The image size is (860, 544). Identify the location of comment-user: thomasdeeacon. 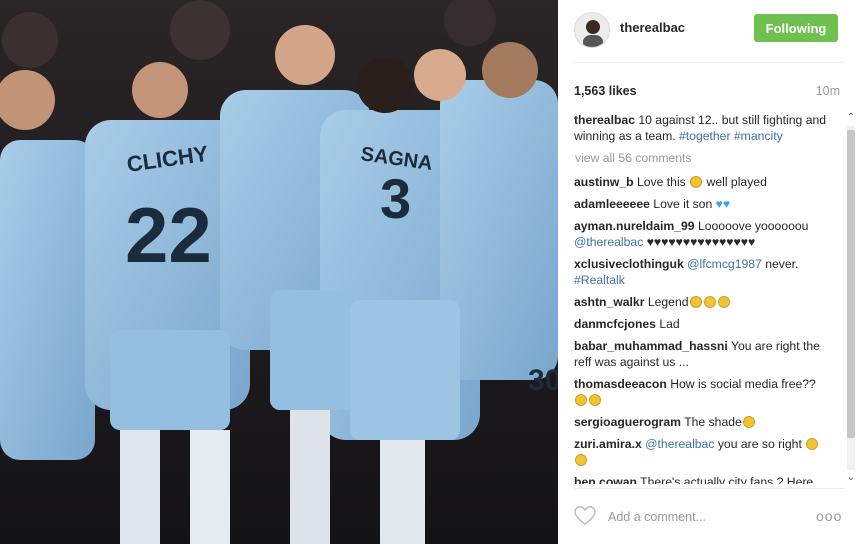
(620, 384).